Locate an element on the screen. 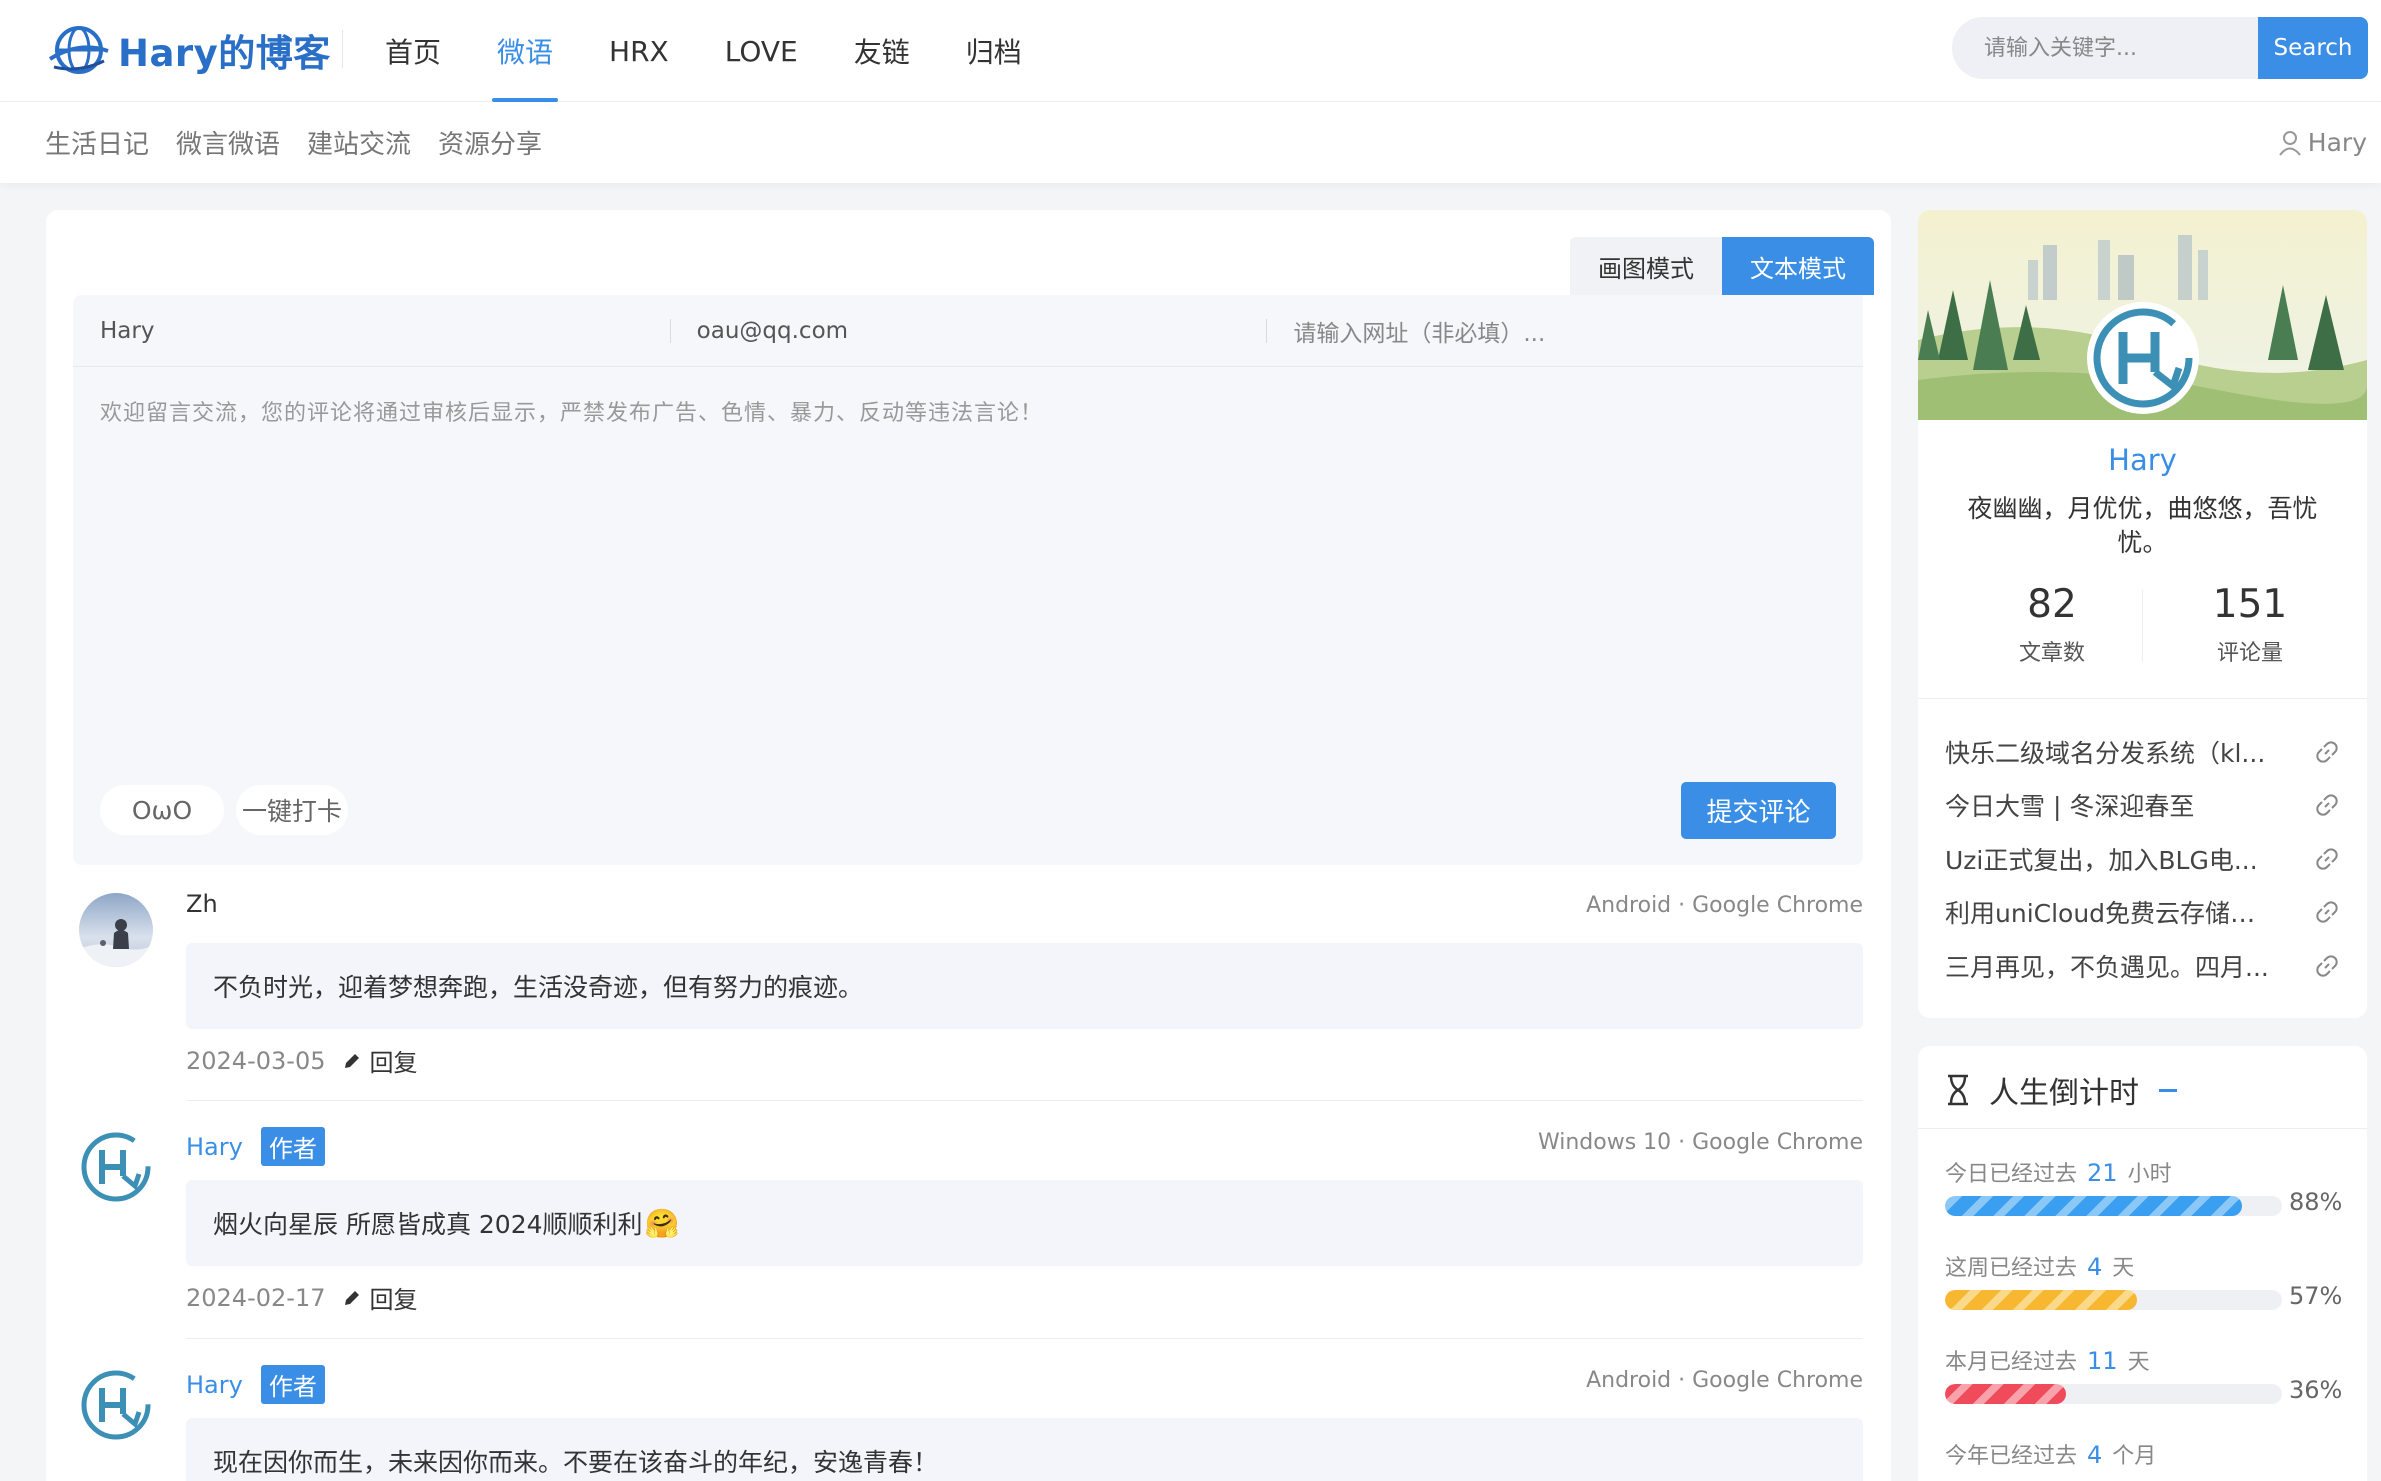 The height and width of the screenshot is (1481, 2381). articles-count: 82 is located at coordinates (2052, 604).